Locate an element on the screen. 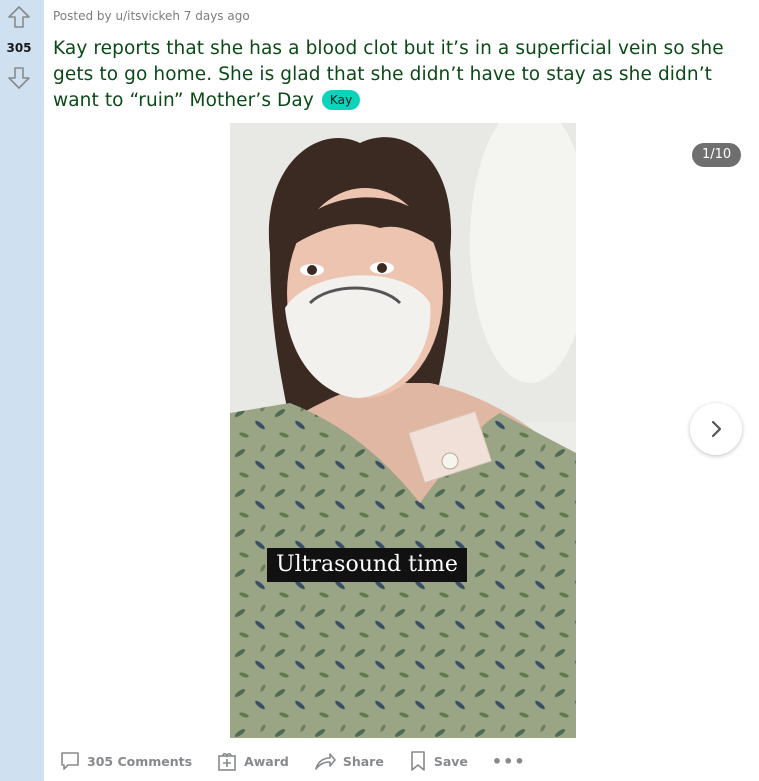  more-options-button: ••• is located at coordinates (509, 761).